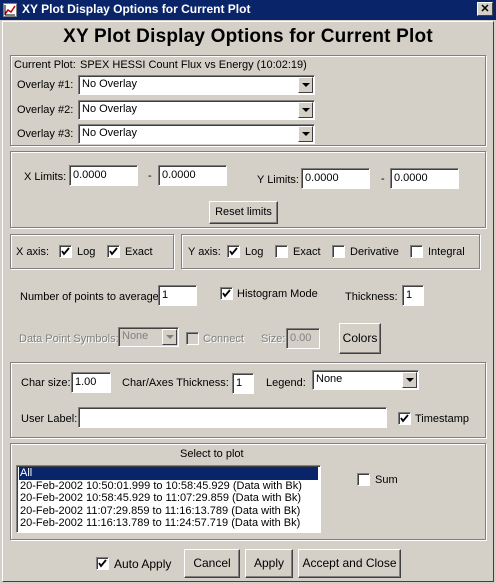 Image resolution: width=496 pixels, height=584 pixels. I want to click on reset-limits-button: Reset limits, so click(243, 212).